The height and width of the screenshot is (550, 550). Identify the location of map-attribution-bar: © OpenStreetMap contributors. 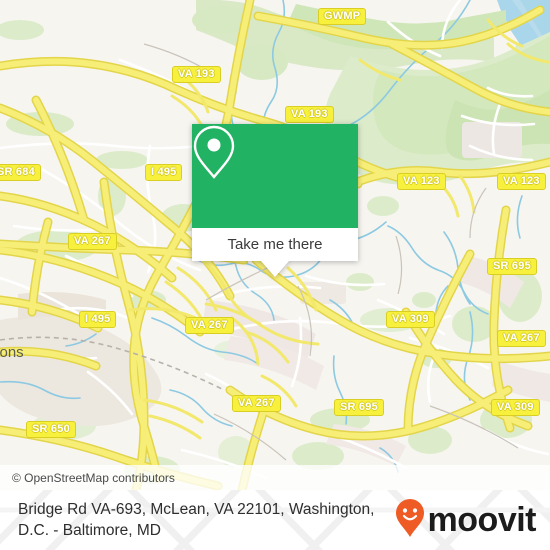
(275, 477).